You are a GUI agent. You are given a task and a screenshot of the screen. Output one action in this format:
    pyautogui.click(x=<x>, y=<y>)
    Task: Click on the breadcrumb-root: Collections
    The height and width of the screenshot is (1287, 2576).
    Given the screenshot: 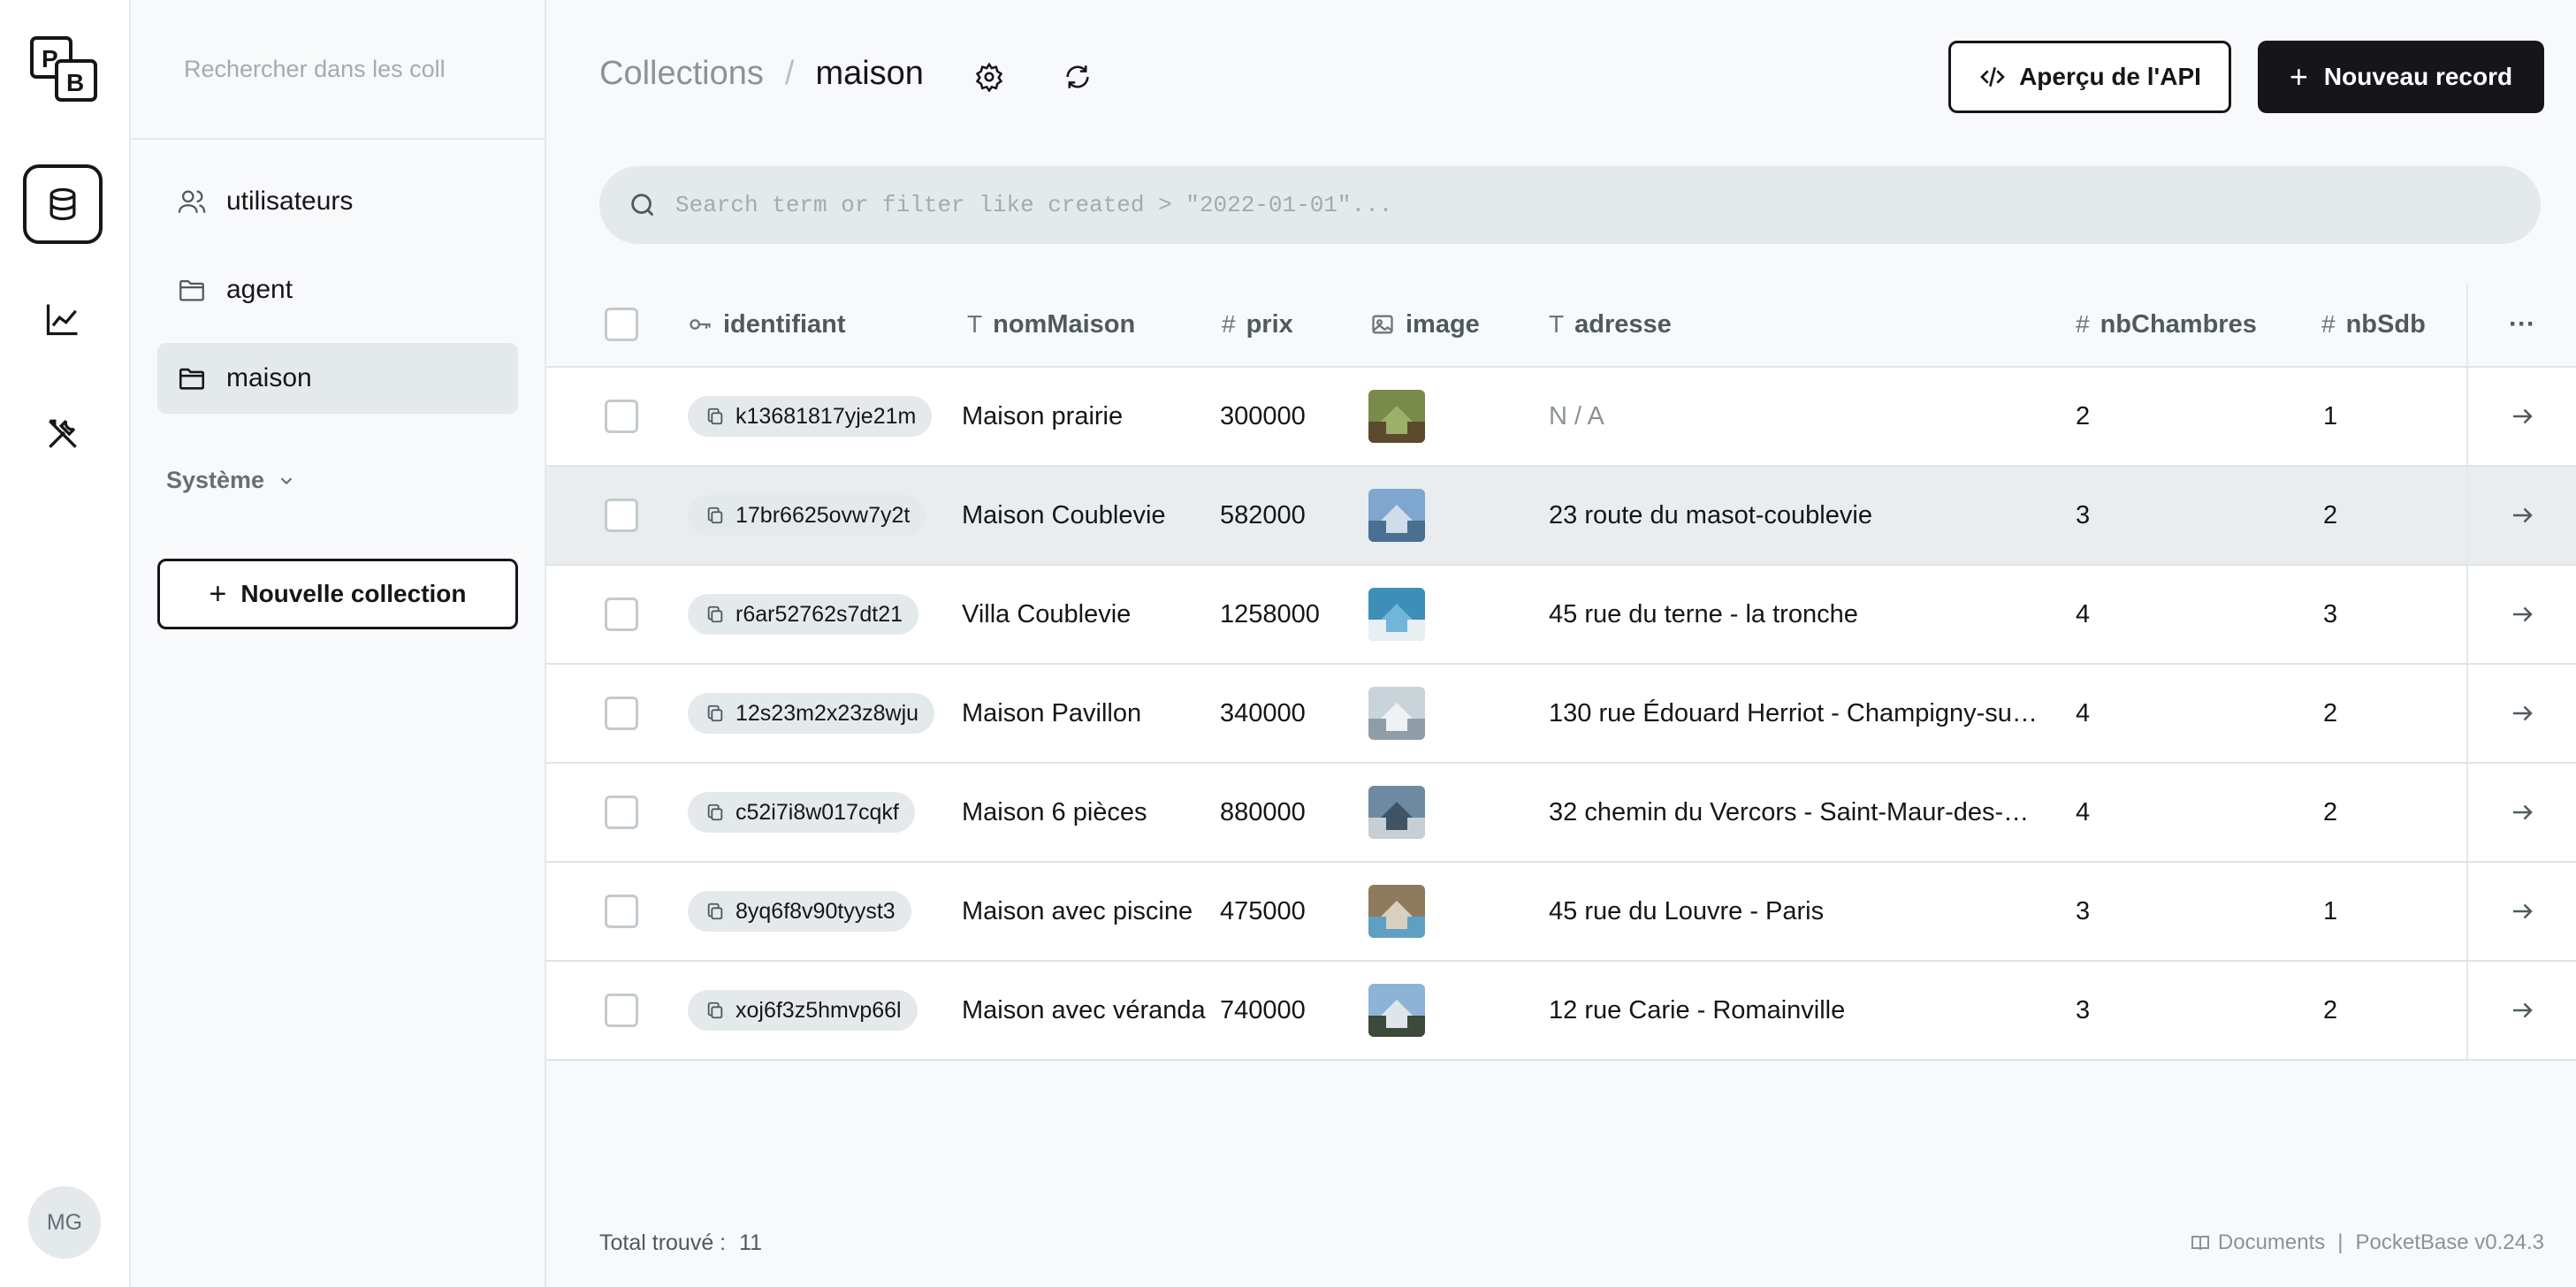 What is the action you would take?
    pyautogui.click(x=681, y=74)
    